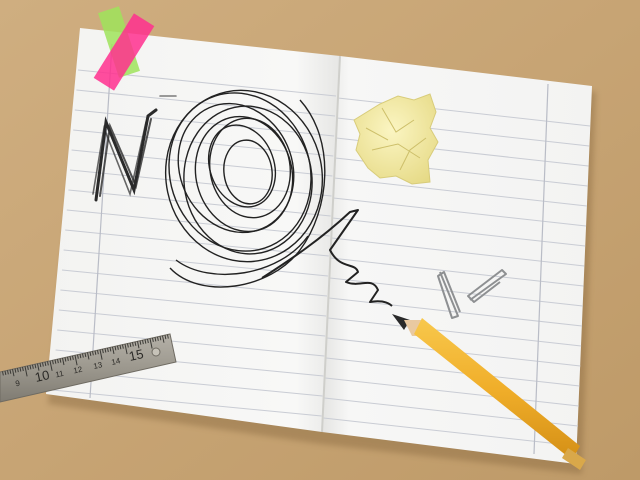 Image resolution: width=640 pixels, height=480 pixels. I want to click on ruler-label-15: 15, so click(136, 355).